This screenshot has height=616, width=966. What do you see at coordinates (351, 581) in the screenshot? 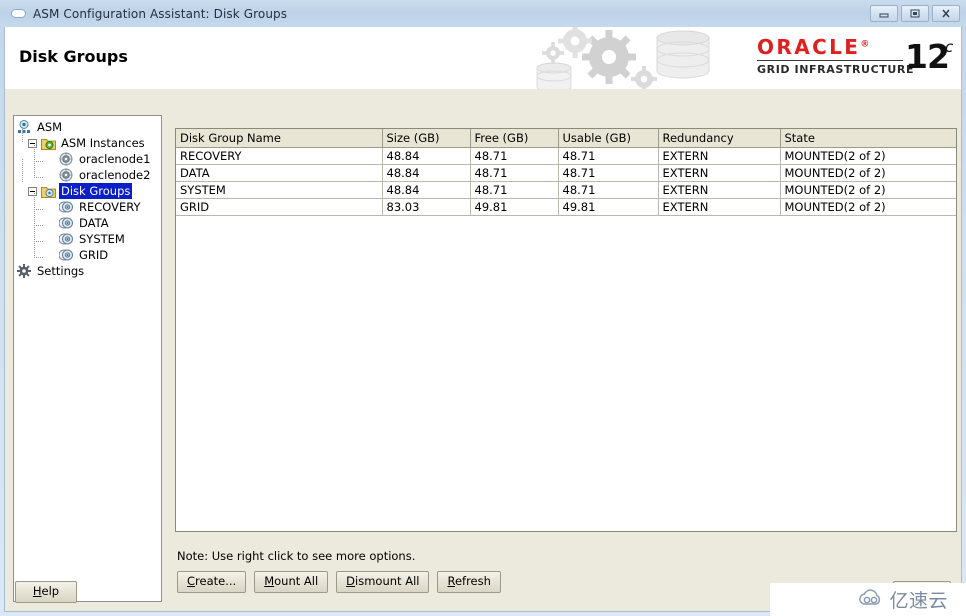
I see `dismount-all-button-mnemonic: D` at bounding box center [351, 581].